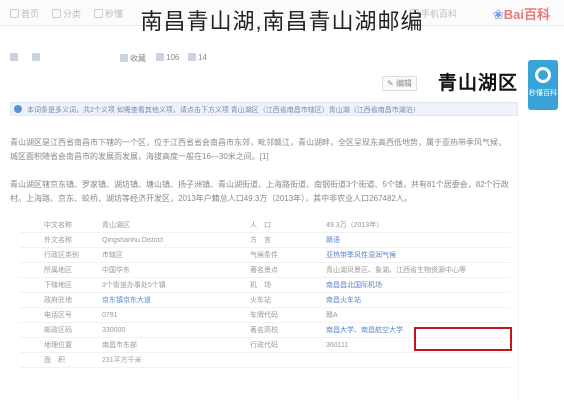 This screenshot has width=564, height=400. I want to click on favorite-button: 收藏, so click(133, 58).